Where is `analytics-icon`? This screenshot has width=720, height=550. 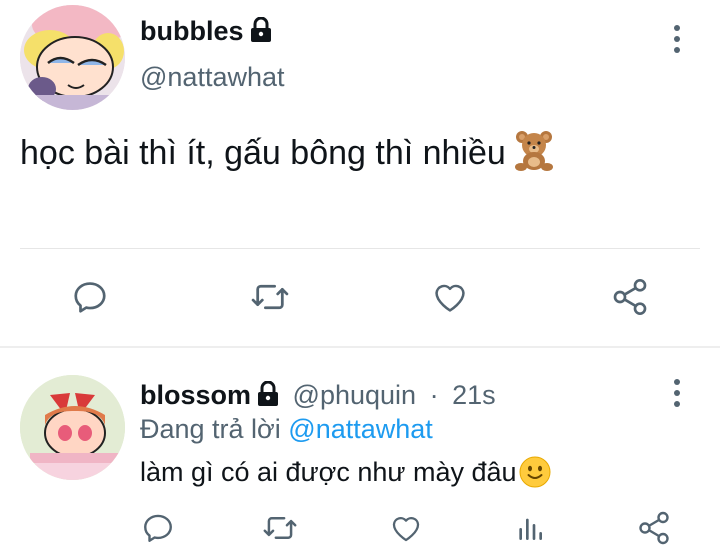 analytics-icon is located at coordinates (530, 529).